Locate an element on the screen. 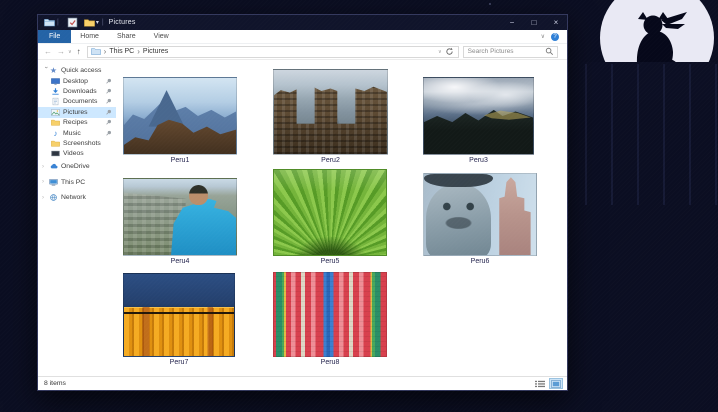 The width and height of the screenshot is (718, 412). tab-file: File is located at coordinates (55, 36).